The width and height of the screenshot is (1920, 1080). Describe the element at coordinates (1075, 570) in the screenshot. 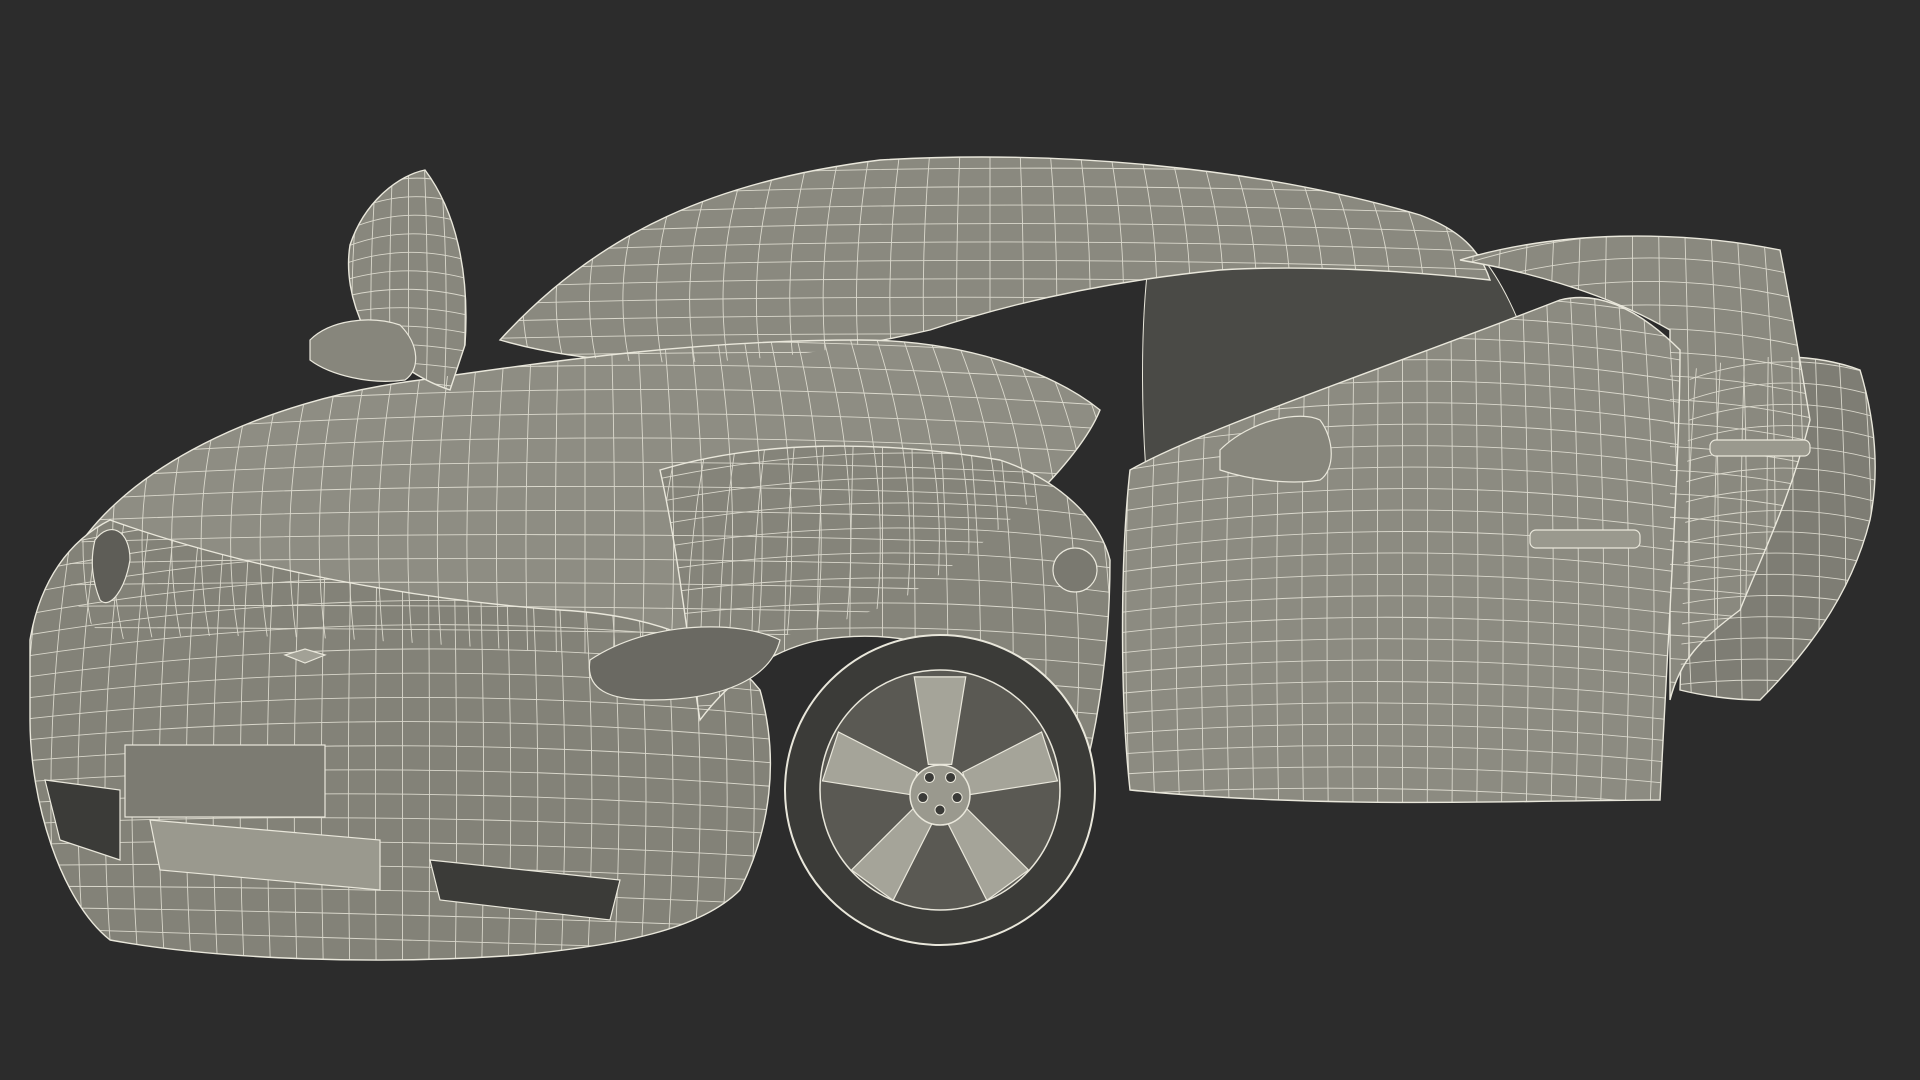

I see `charge-port` at that location.